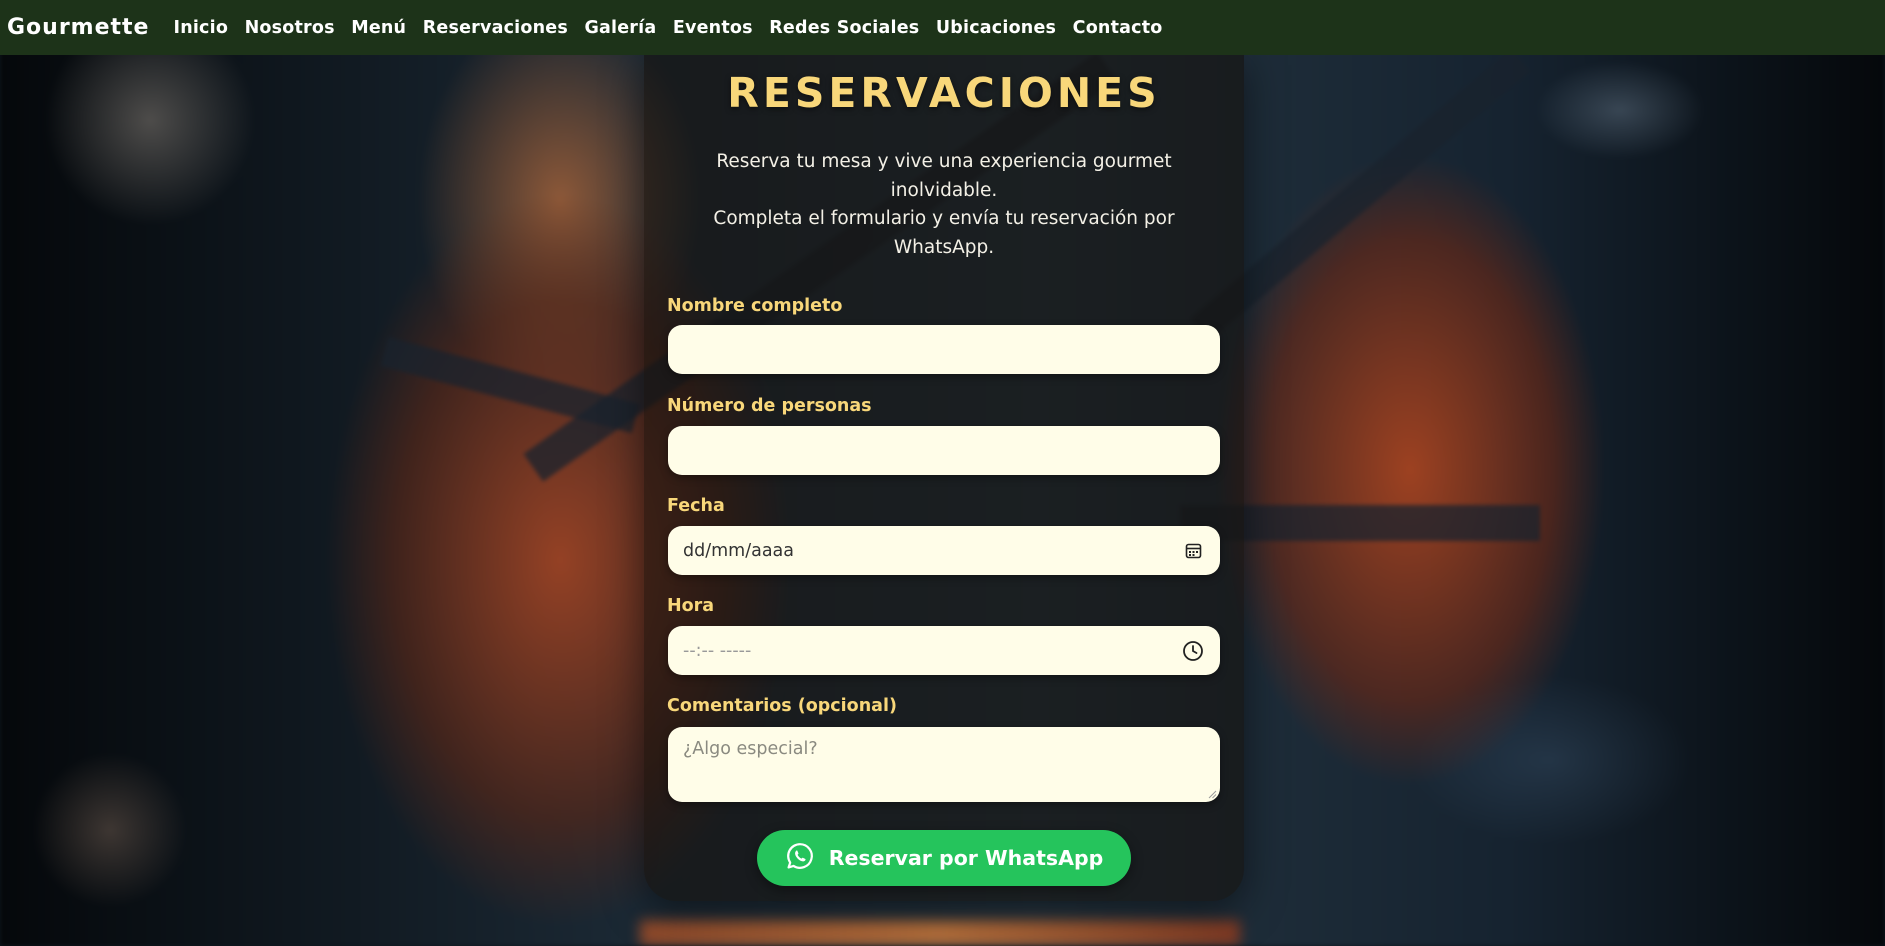  What do you see at coordinates (1212, 794) in the screenshot?
I see `resize-grip-icon` at bounding box center [1212, 794].